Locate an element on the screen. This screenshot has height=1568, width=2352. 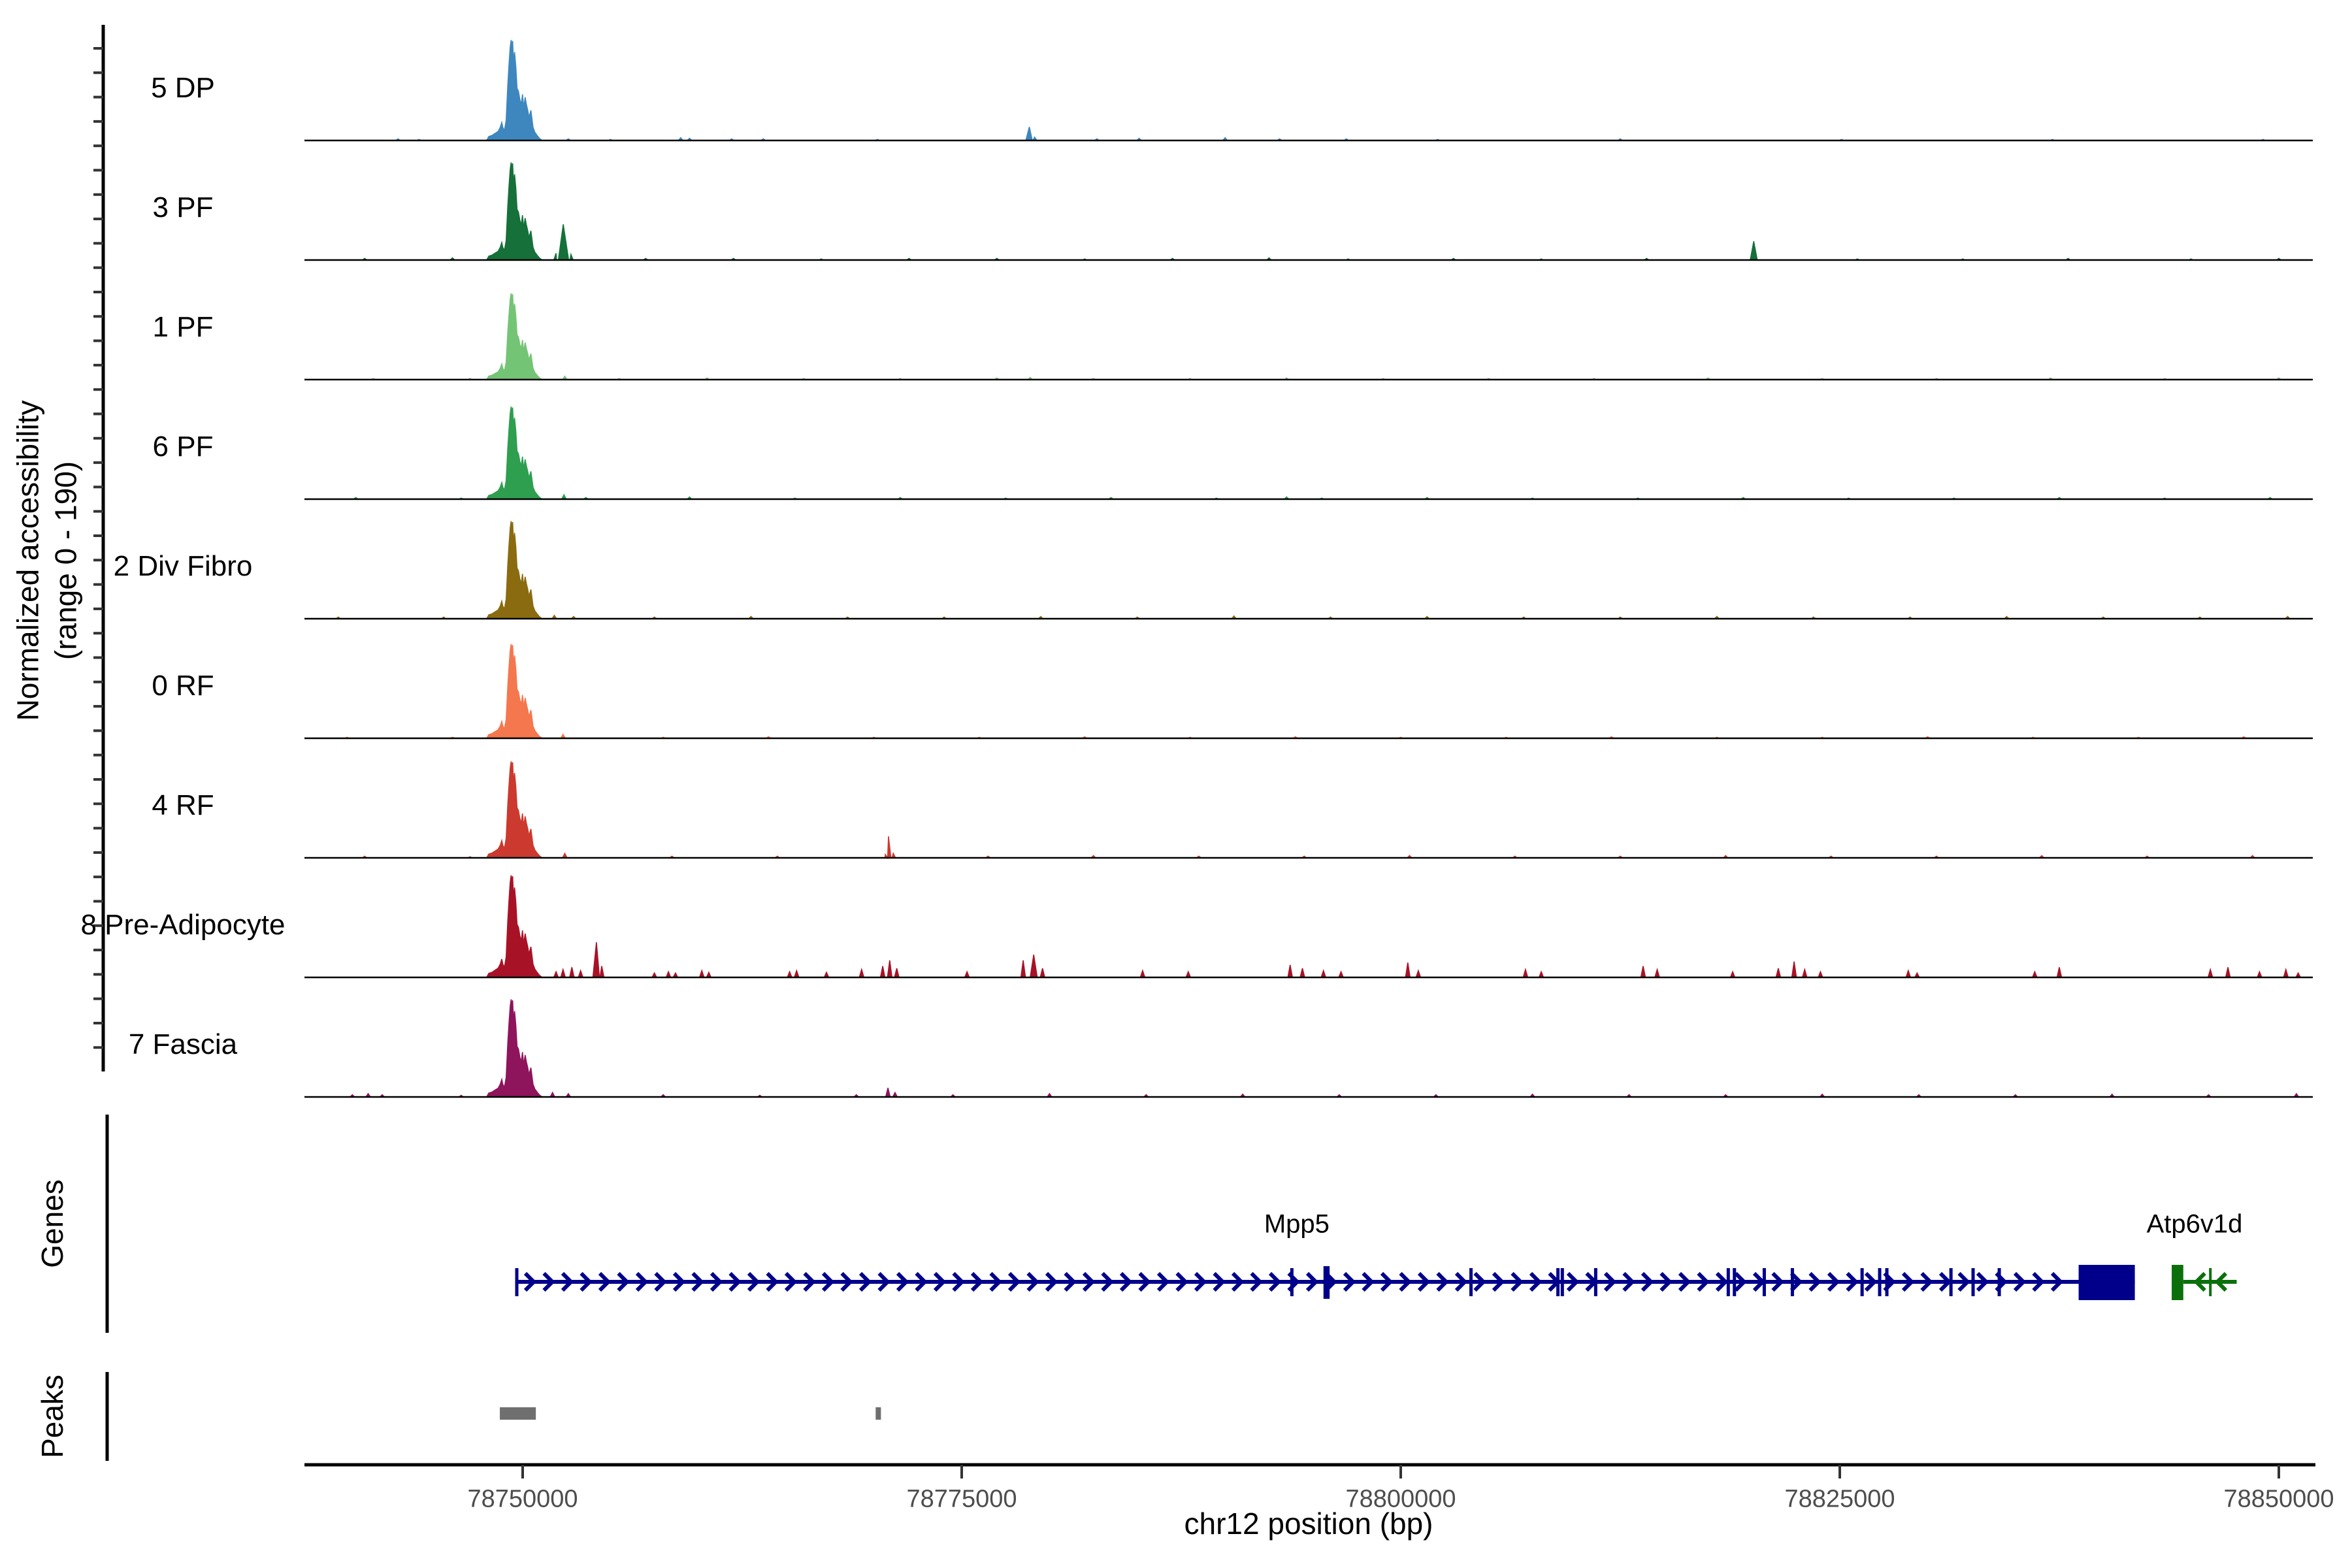
x-tick-label: 78825000 is located at coordinates (1839, 1499).